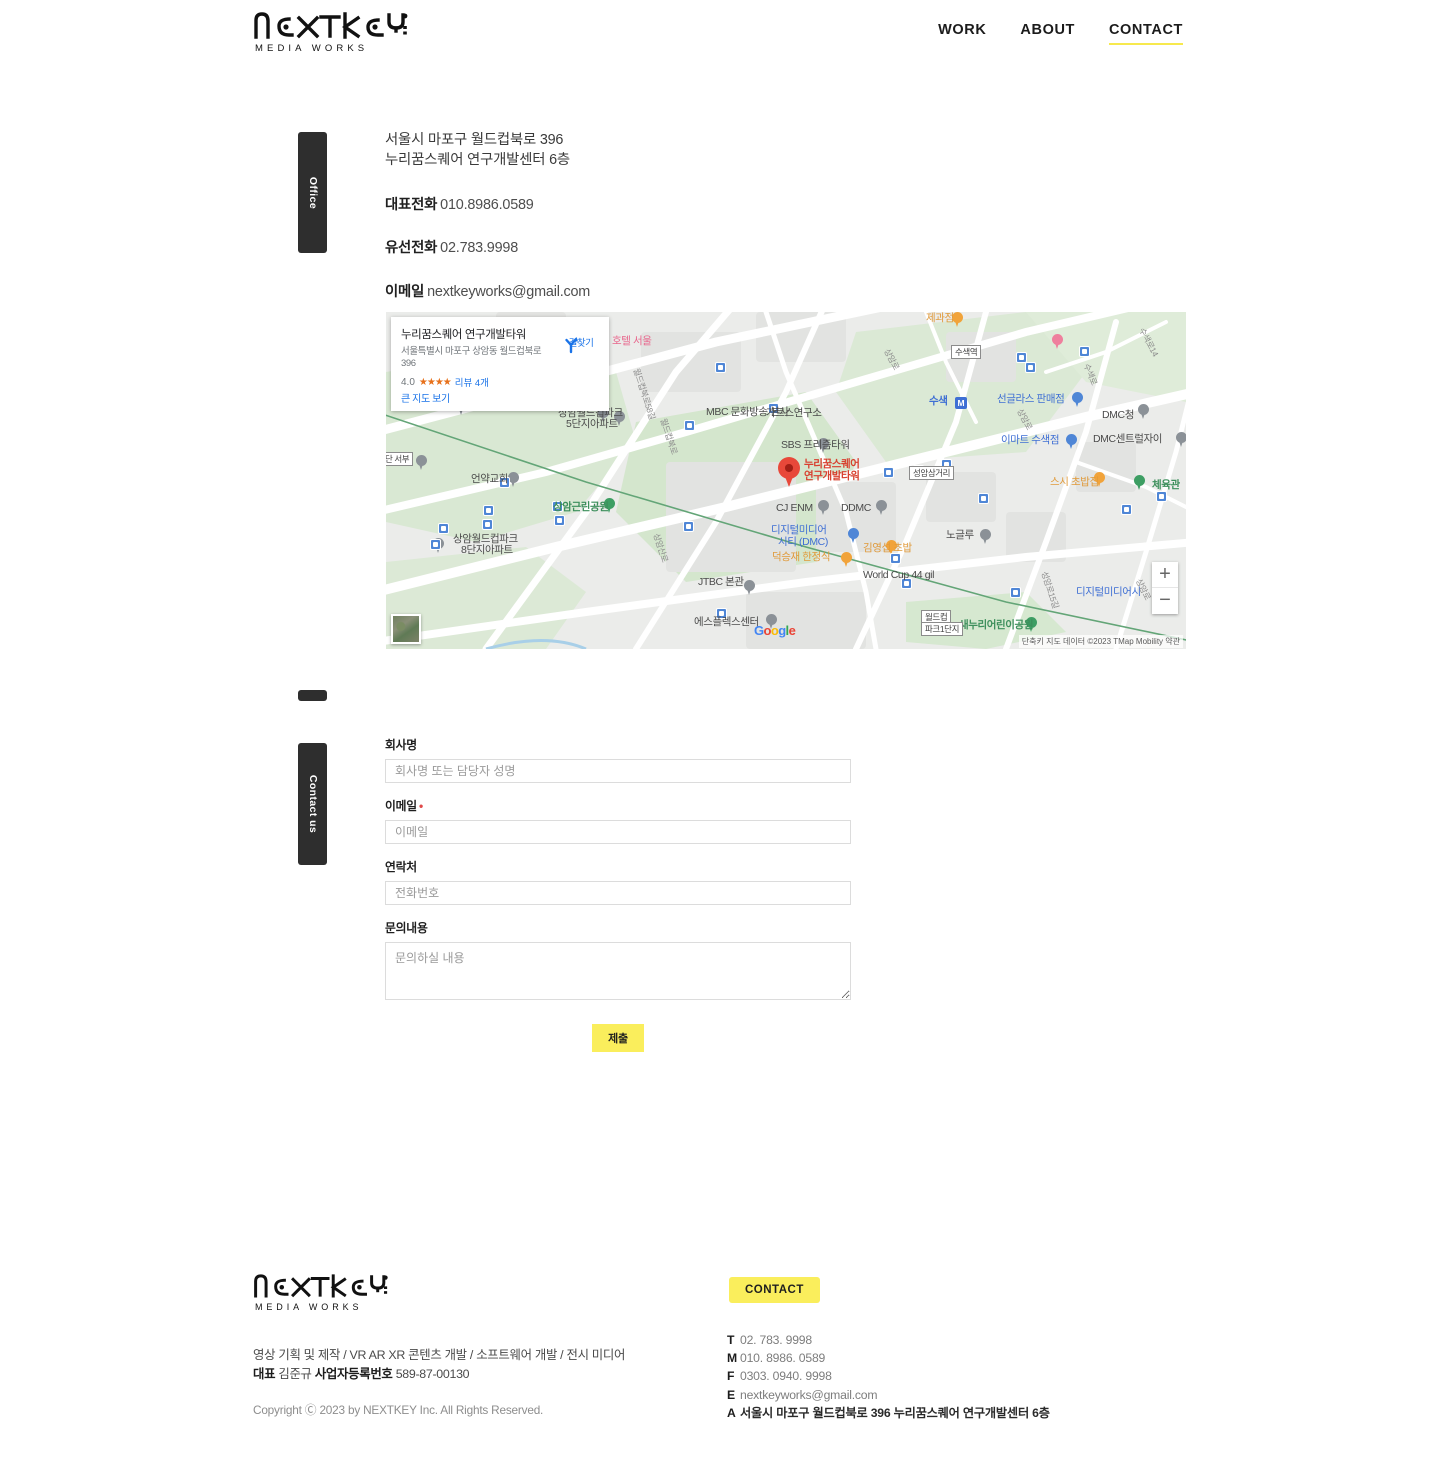  What do you see at coordinates (420, 806) in the screenshot?
I see `required-marker: •` at bounding box center [420, 806].